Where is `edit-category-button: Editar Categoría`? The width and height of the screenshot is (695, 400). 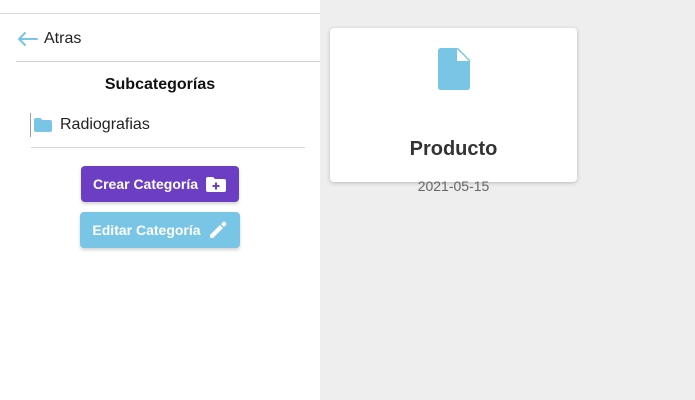 edit-category-button: Editar Categoría is located at coordinates (160, 230).